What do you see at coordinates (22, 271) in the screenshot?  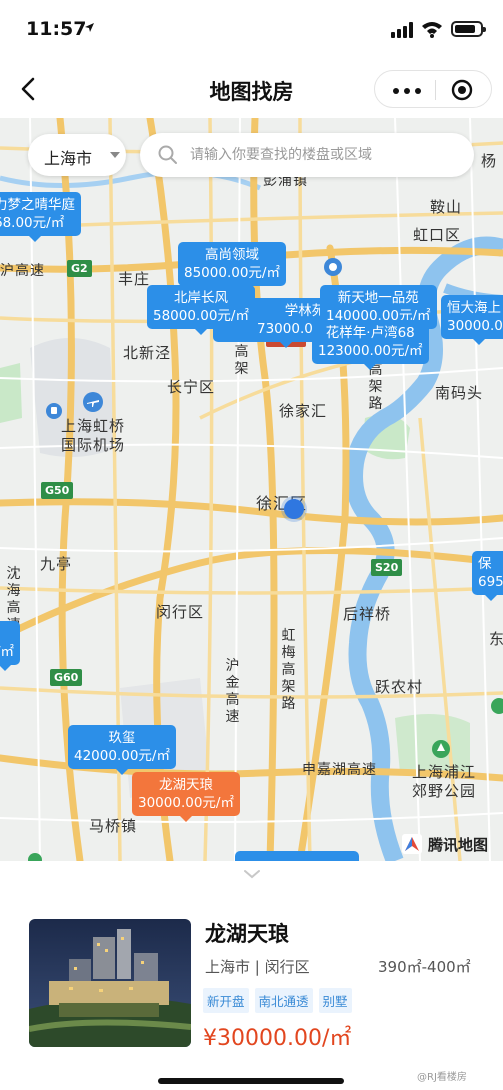 I see `road-label: 沪高速` at bounding box center [22, 271].